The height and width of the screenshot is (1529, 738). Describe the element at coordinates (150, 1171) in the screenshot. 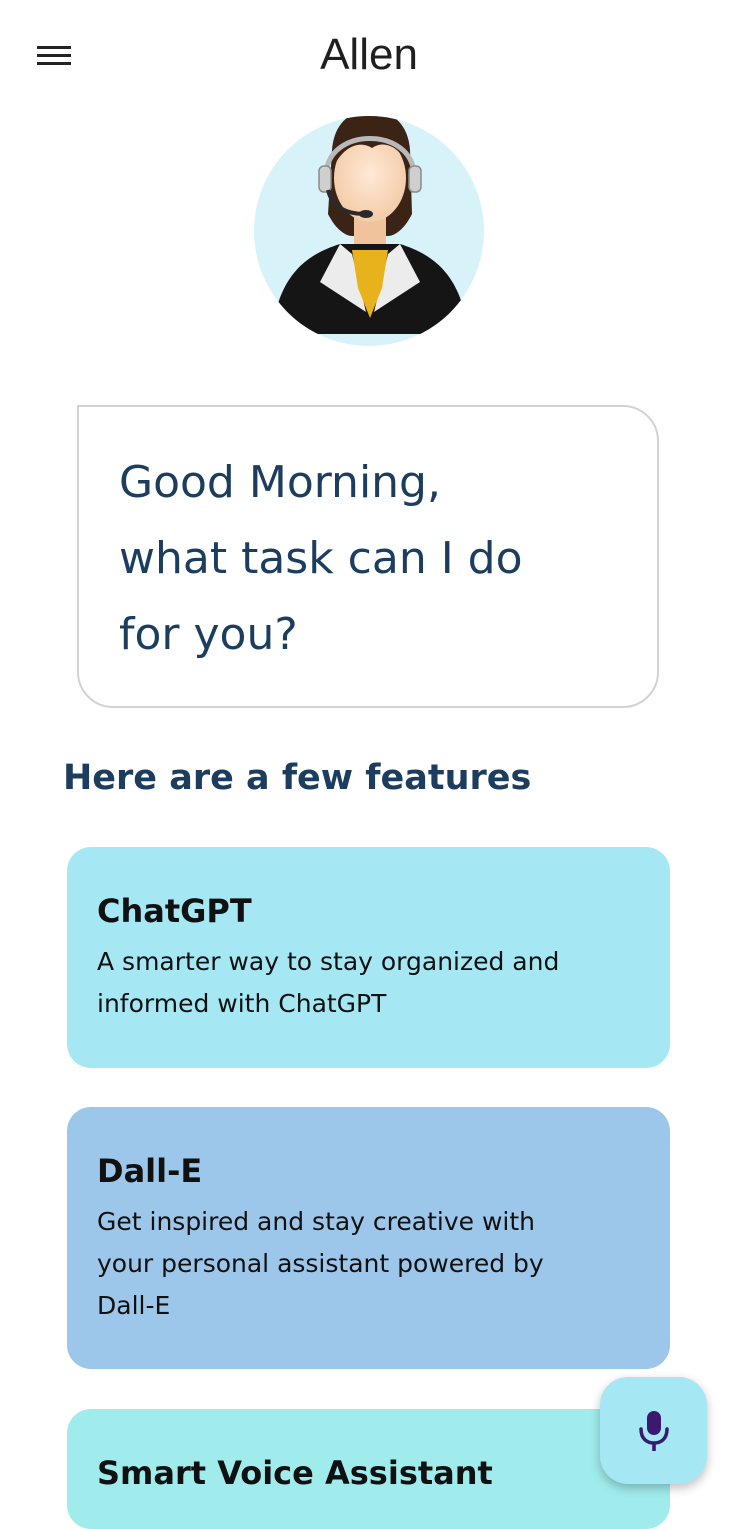

I see `feature-card-title: Dall-E` at that location.